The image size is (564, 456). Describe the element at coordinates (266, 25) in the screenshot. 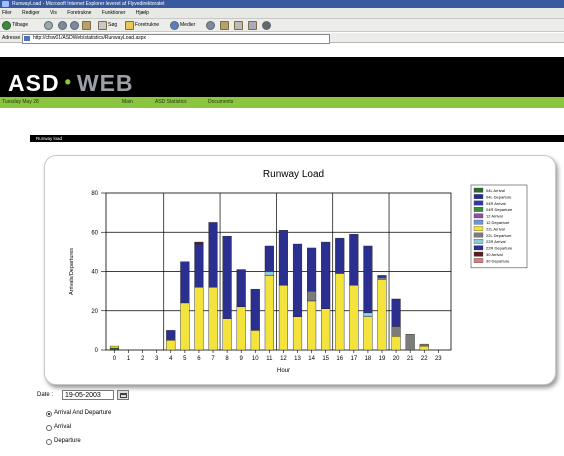

I see `messenger-button` at that location.